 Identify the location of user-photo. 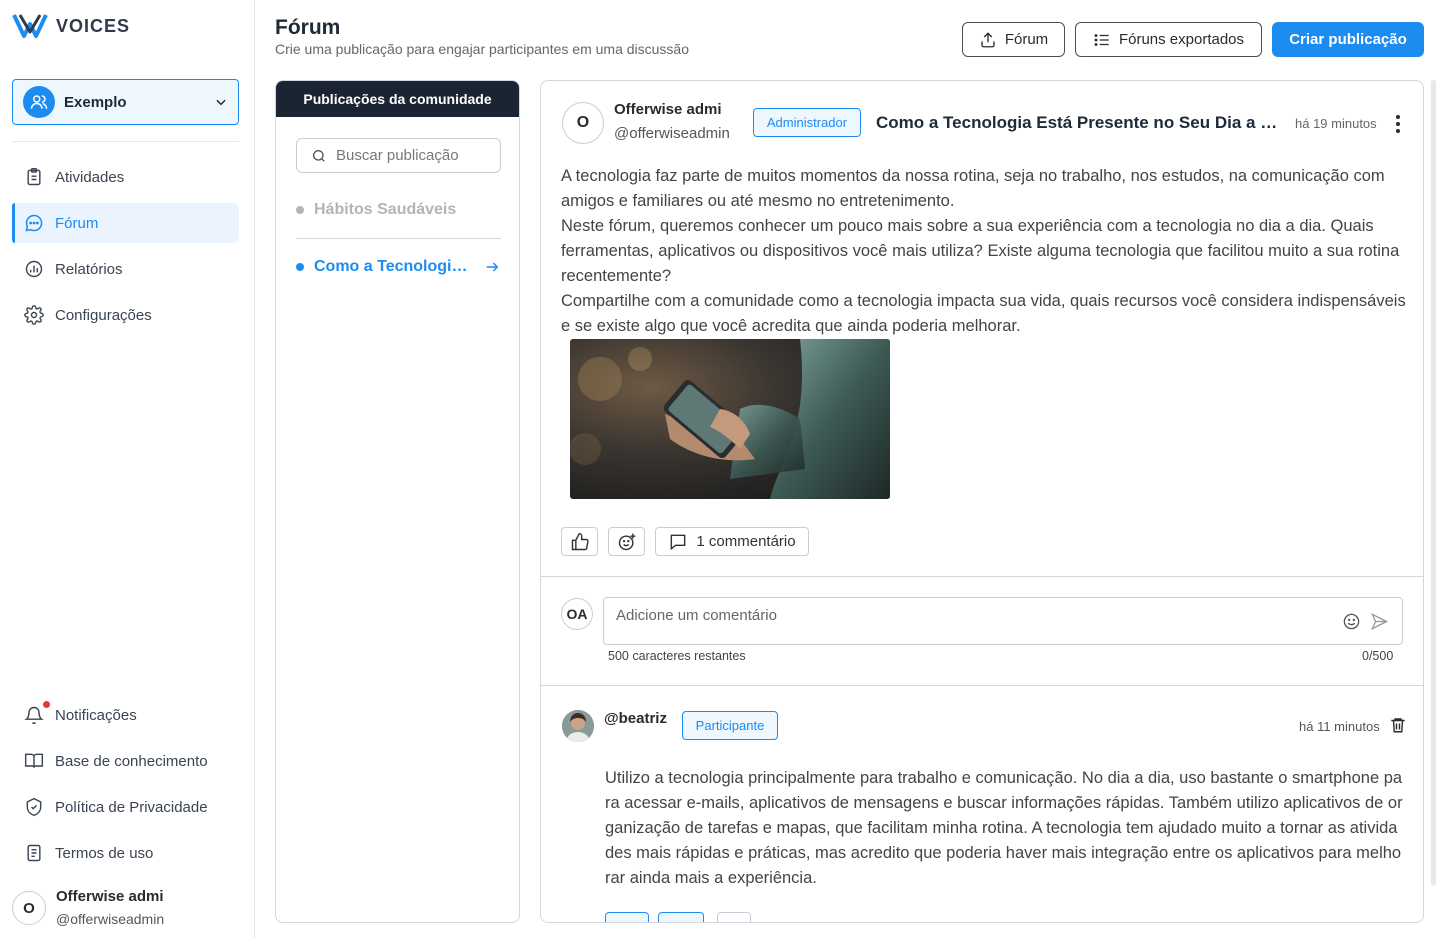
(578, 726).